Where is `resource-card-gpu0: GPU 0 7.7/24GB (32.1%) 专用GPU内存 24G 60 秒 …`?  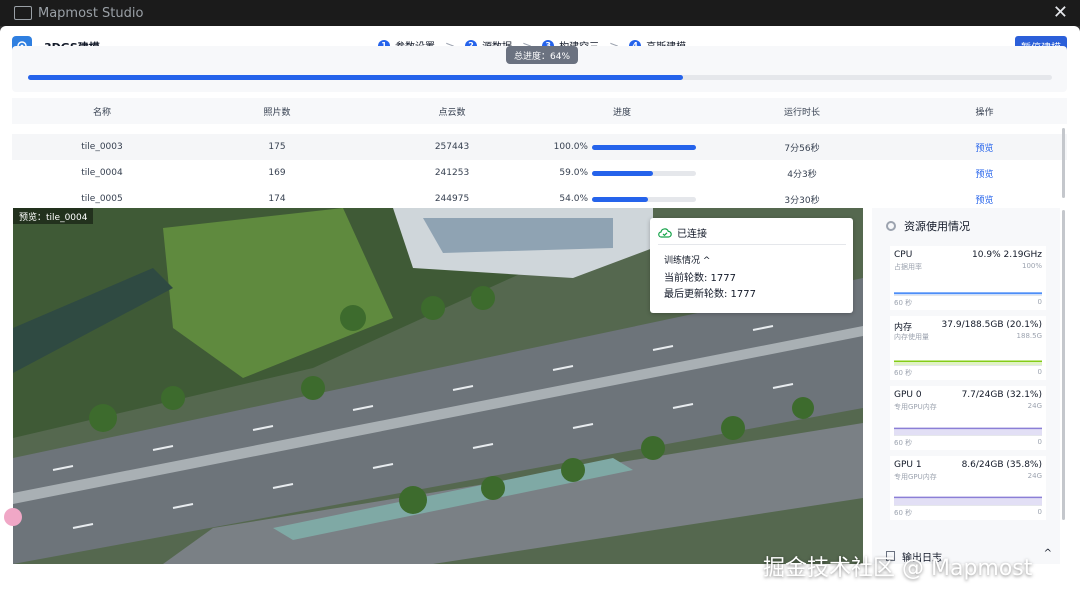 resource-card-gpu0: GPU 0 7.7/24GB (32.1%) 专用GPU内存 24G 60 秒 … is located at coordinates (968, 418).